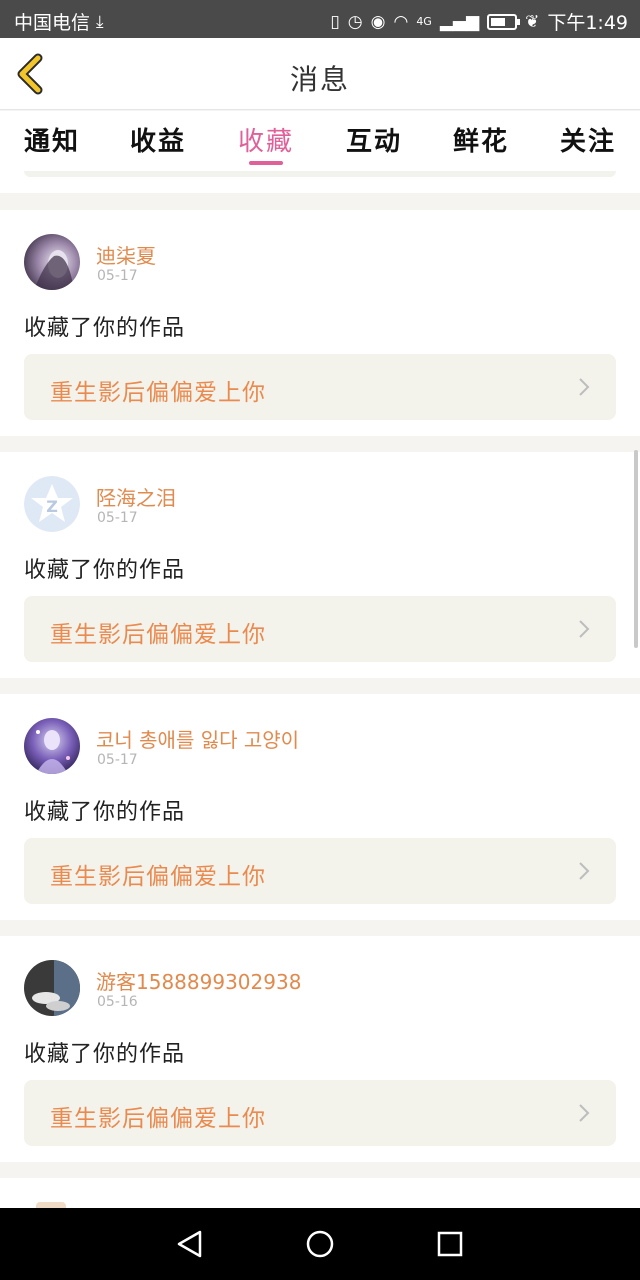 Image resolution: width=640 pixels, height=1280 pixels. What do you see at coordinates (504, 21) in the screenshot?
I see `battery-icon` at bounding box center [504, 21].